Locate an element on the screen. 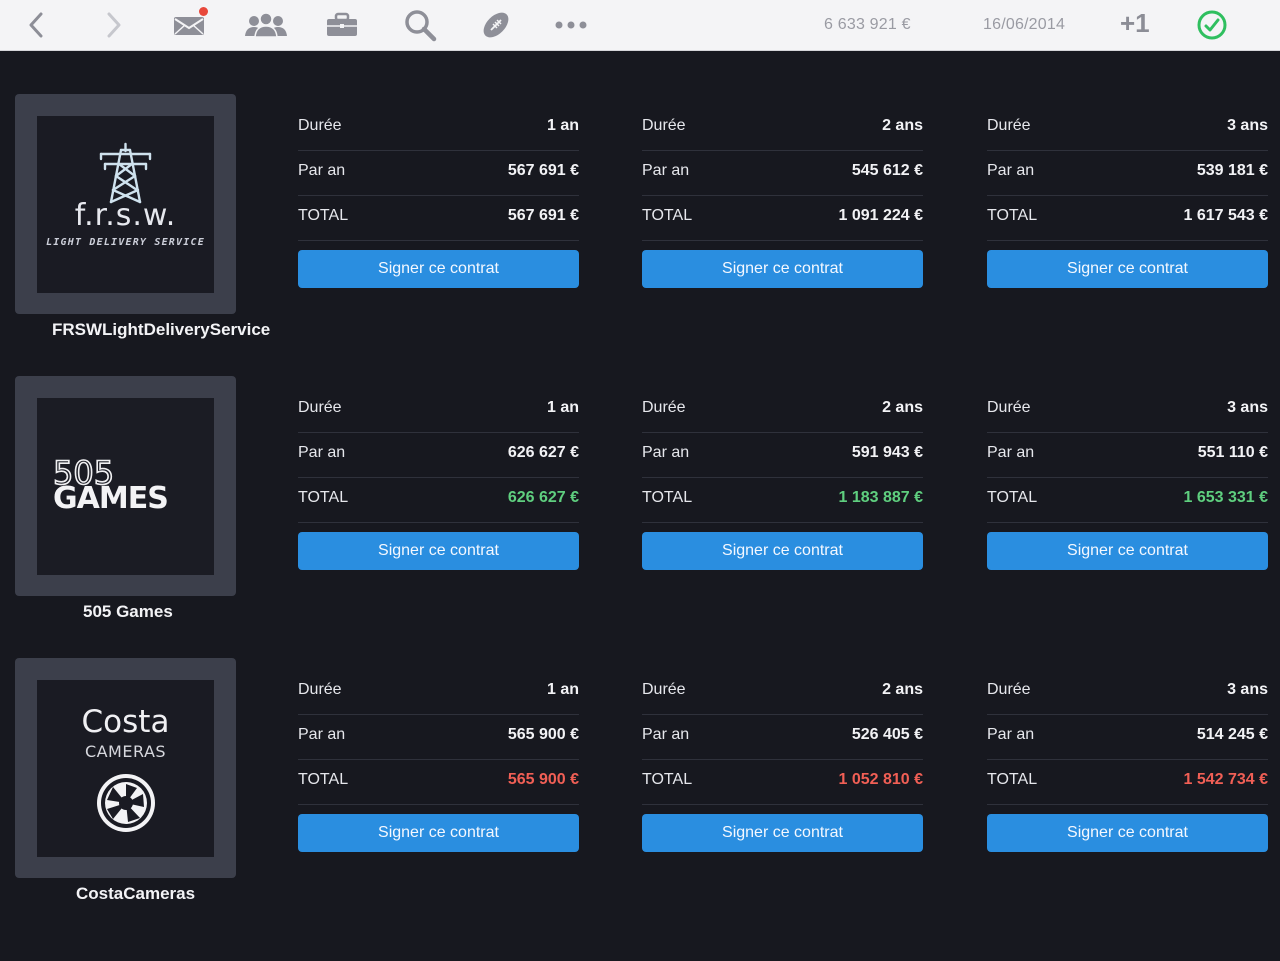  total-value: 567 691 € is located at coordinates (543, 215).